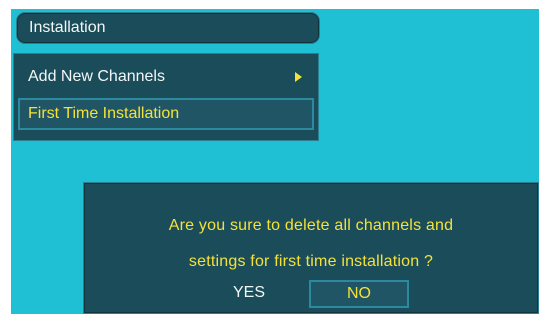 Image resolution: width=539 pixels, height=314 pixels. I want to click on dialog-message-line-2: settings for first time installation ?, so click(311, 261).